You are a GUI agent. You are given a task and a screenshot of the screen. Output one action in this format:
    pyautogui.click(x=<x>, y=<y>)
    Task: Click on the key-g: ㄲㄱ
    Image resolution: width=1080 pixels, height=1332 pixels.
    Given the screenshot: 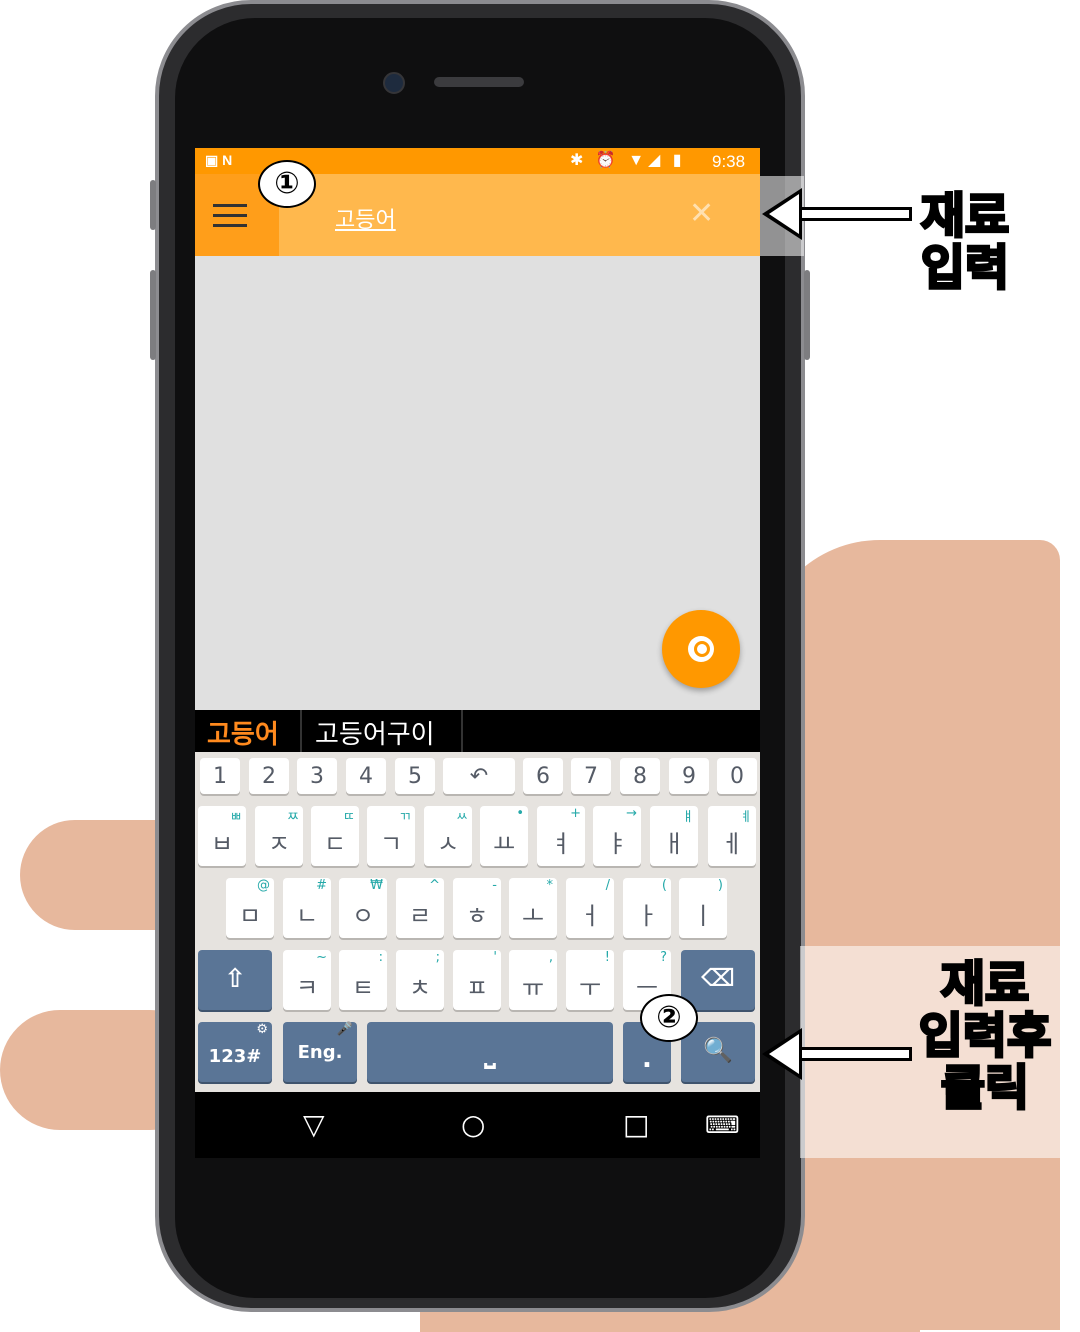 What is the action you would take?
    pyautogui.click(x=391, y=836)
    